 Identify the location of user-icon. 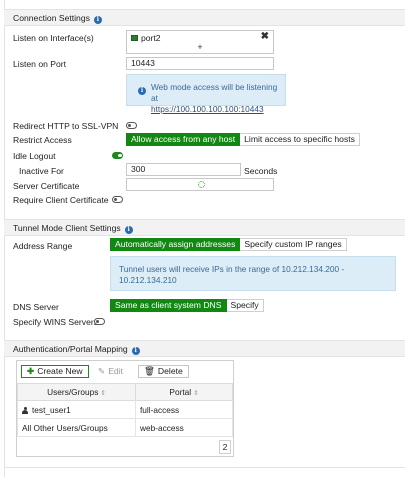
(25, 410).